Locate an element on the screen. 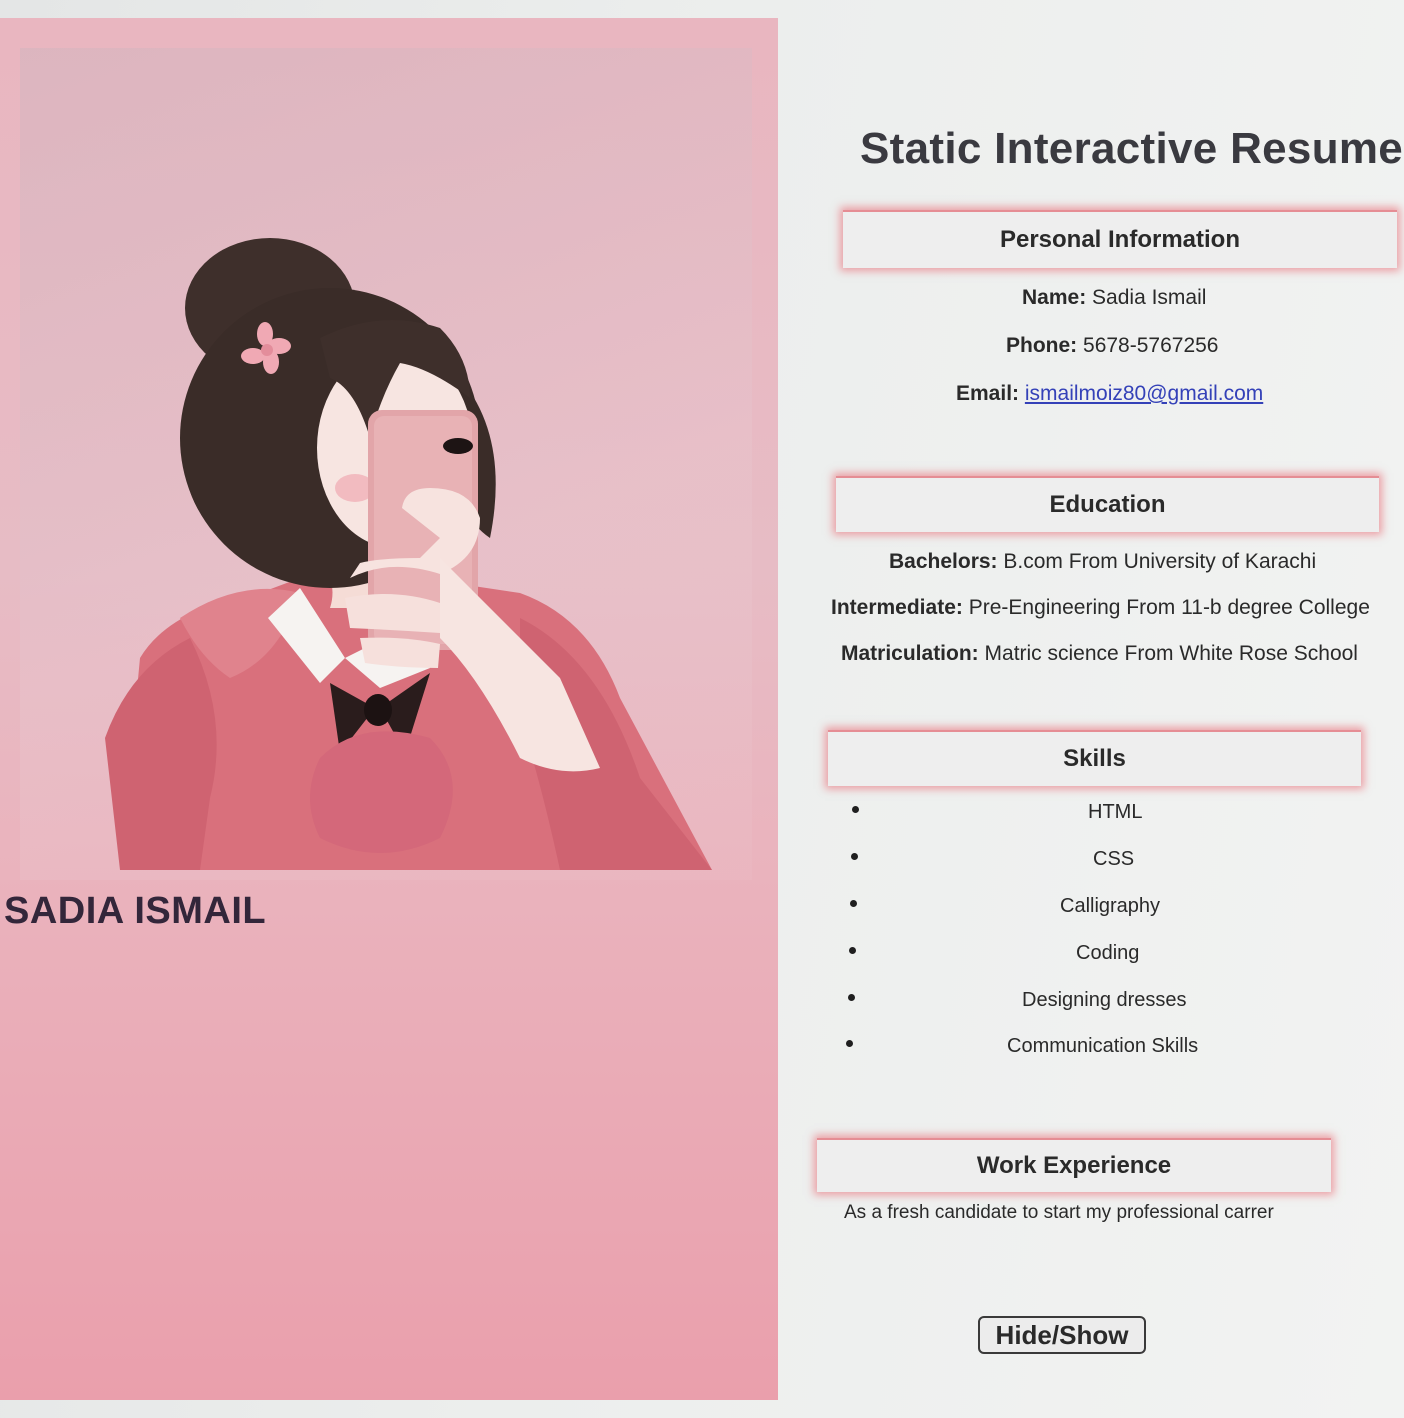 This screenshot has width=1404, height=1418. education-item-label: Matriculation: is located at coordinates (910, 653).